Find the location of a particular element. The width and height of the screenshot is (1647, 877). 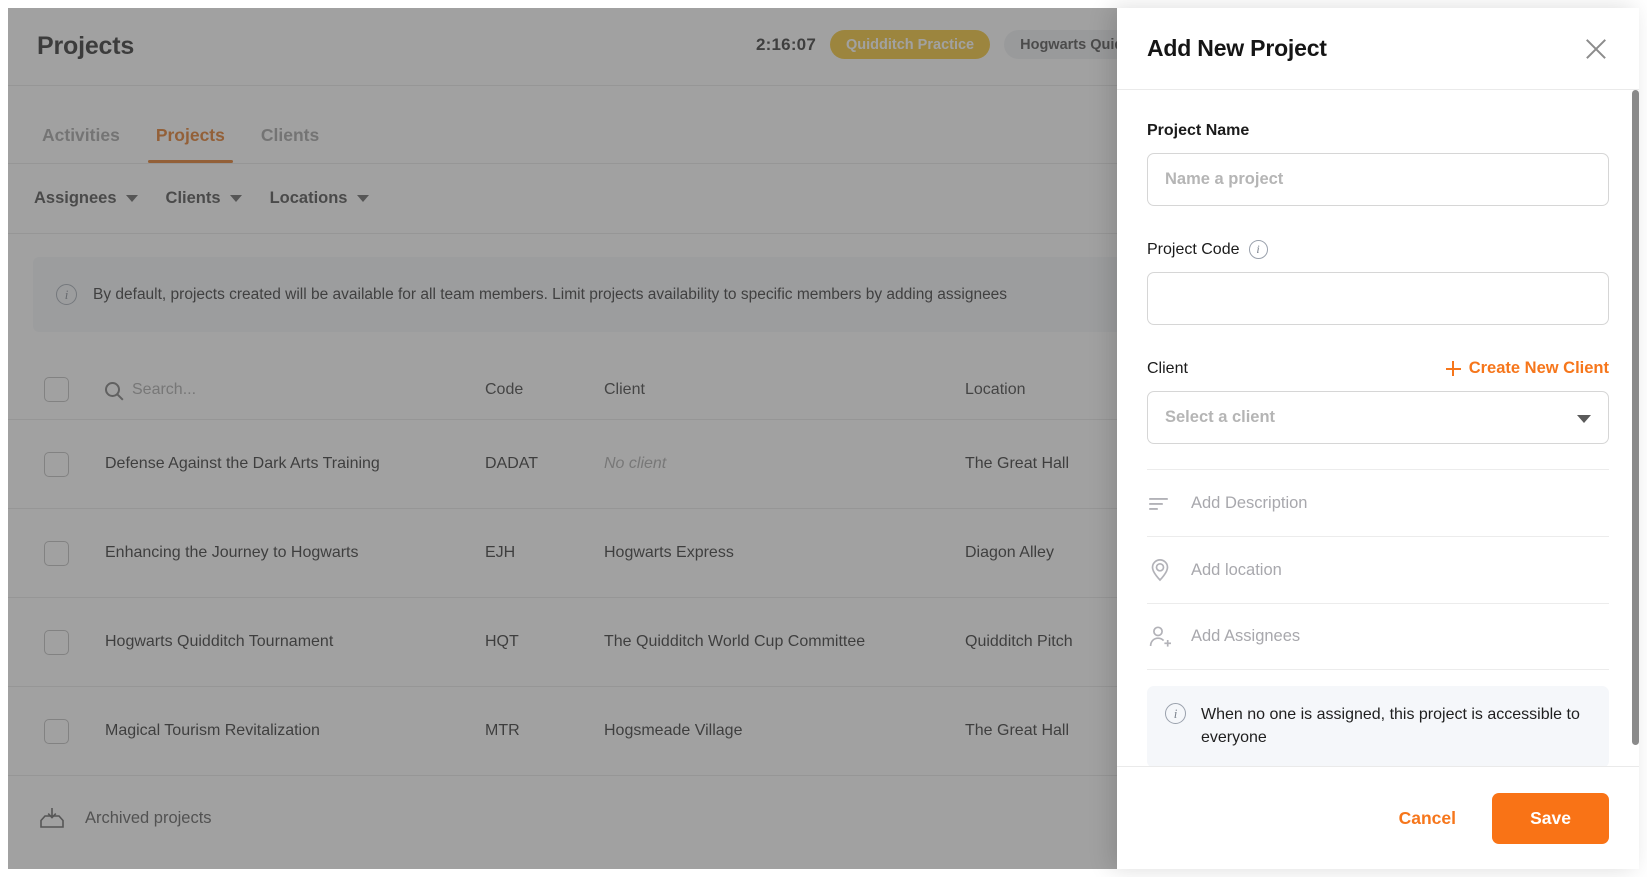

page-title: Projects is located at coordinates (86, 46).